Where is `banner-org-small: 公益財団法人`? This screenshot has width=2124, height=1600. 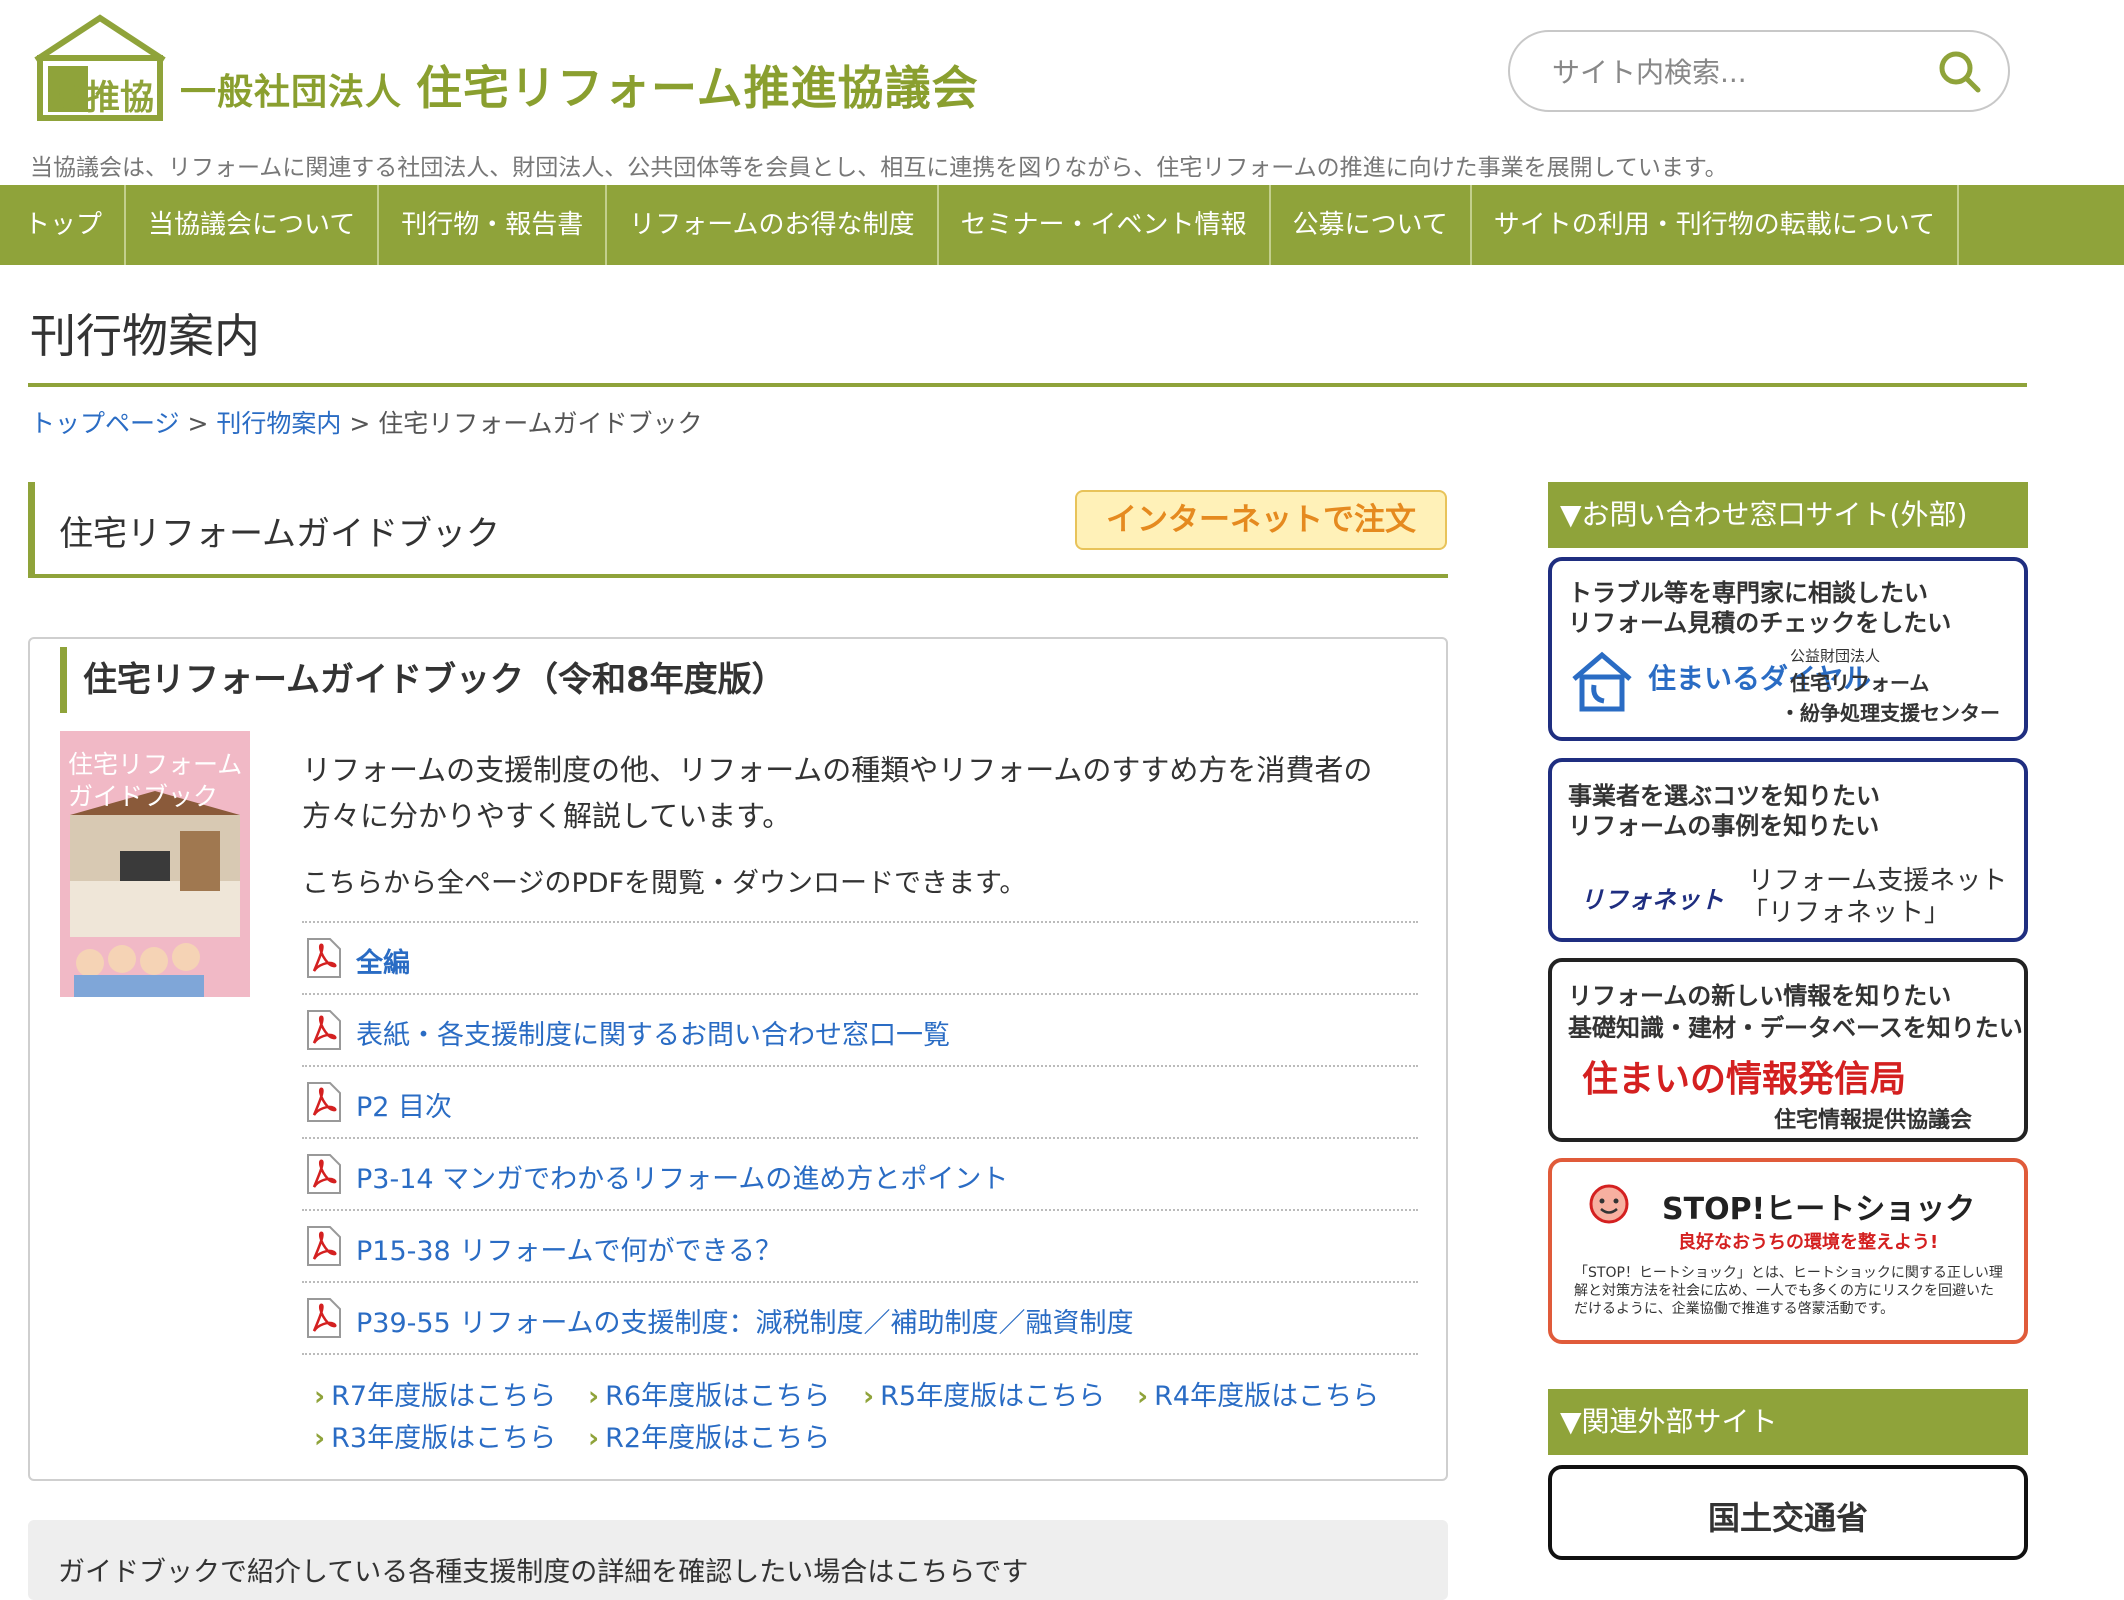
banner-org-small: 公益財団法人 is located at coordinates (1835, 656).